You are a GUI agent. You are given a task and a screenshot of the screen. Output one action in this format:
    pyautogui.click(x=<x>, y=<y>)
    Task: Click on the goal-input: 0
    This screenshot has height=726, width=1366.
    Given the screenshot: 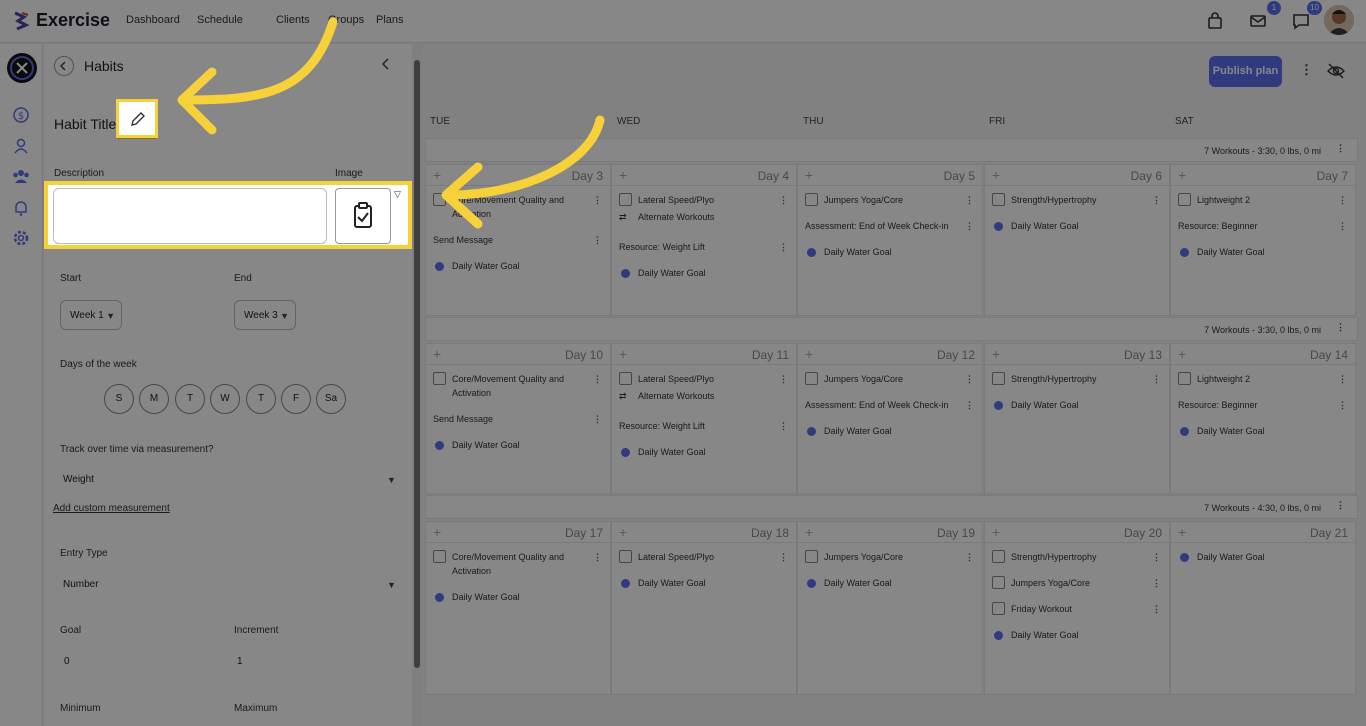 What is the action you would take?
    pyautogui.click(x=67, y=661)
    